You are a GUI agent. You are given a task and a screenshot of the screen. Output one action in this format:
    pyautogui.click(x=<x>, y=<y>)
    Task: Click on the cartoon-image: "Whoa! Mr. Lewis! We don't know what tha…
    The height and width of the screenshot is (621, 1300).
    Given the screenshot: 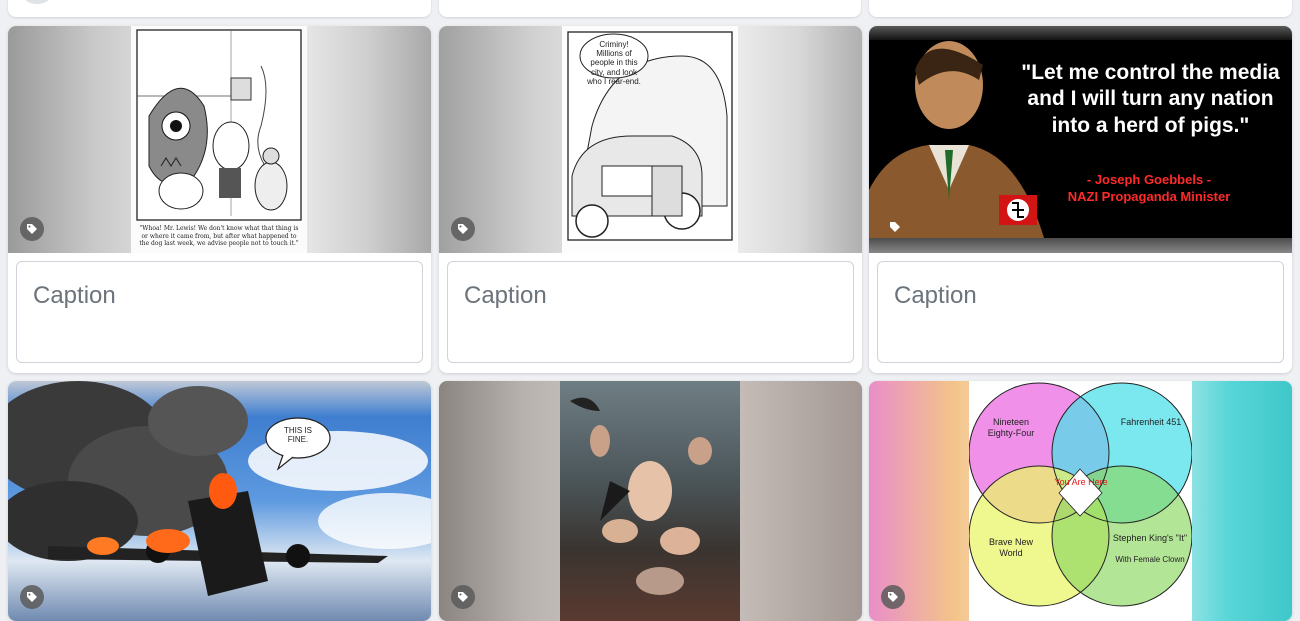 What is the action you would take?
    pyautogui.click(x=219, y=139)
    